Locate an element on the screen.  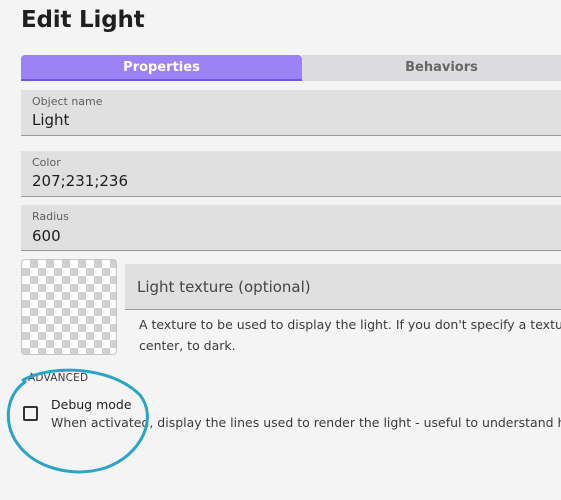
tab-behaviors: Behaviors is located at coordinates (431, 68).